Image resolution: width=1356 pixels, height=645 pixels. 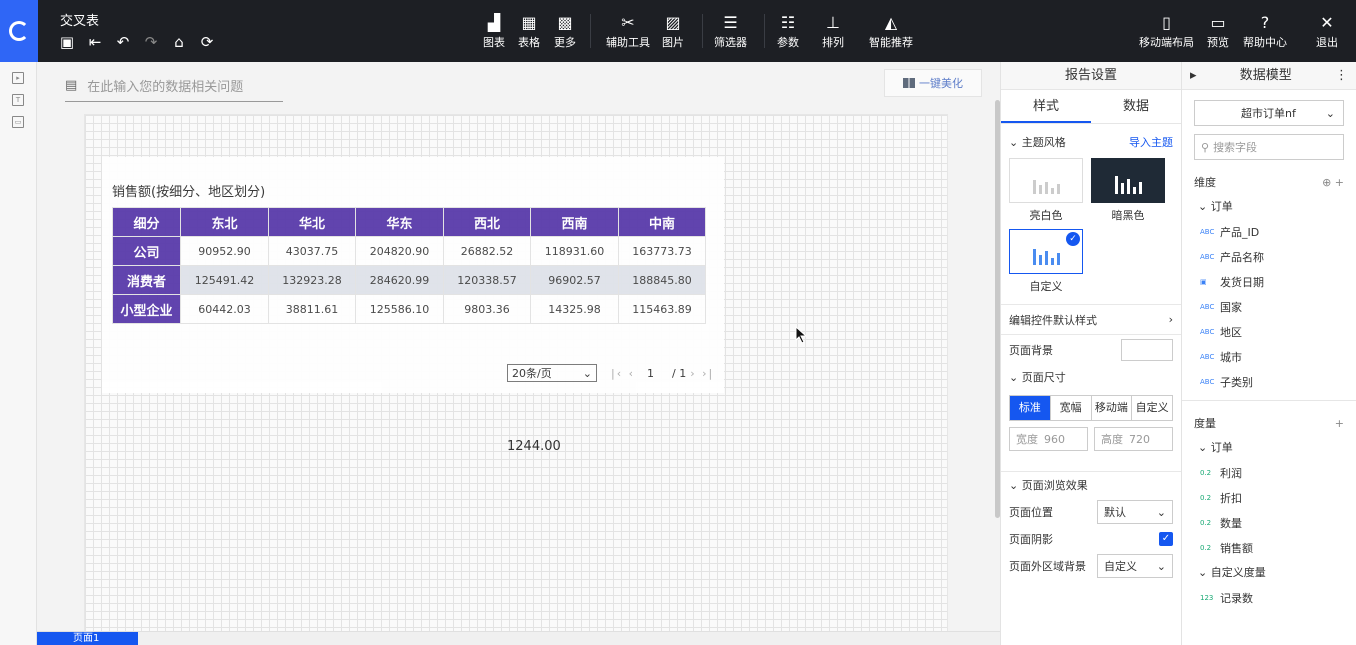 I want to click on table-cell: 125586.10, so click(x=399, y=309).